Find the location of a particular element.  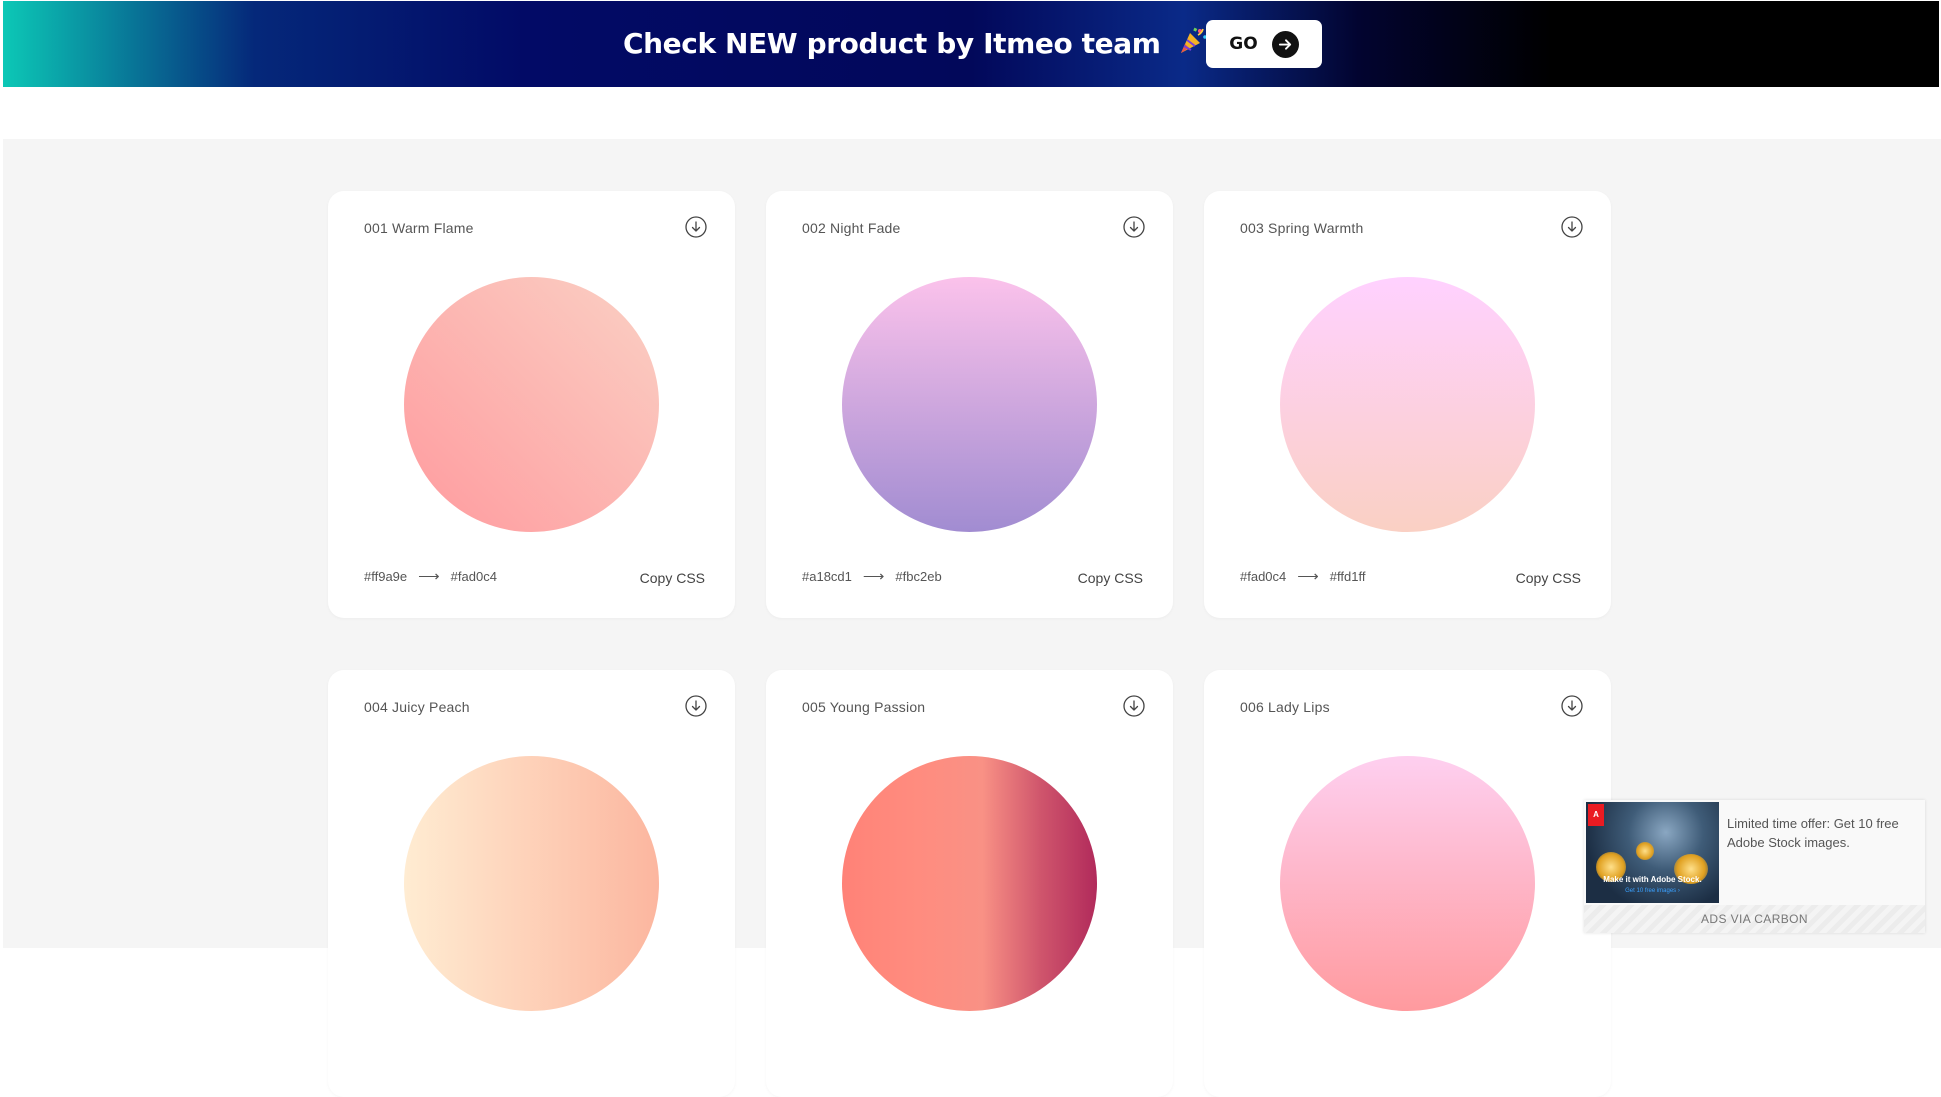

gradient-title: 003 Spring Warmth is located at coordinates (1302, 228).